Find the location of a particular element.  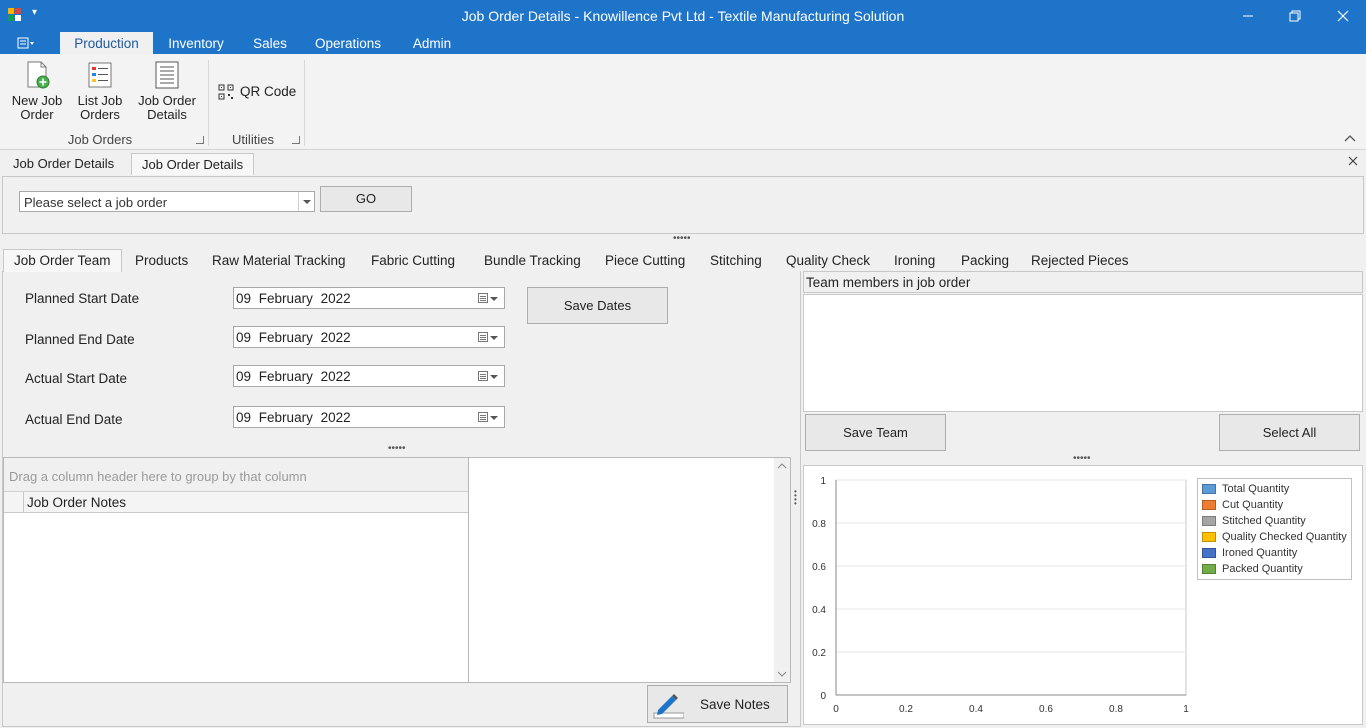

team-members-list is located at coordinates (1083, 353).